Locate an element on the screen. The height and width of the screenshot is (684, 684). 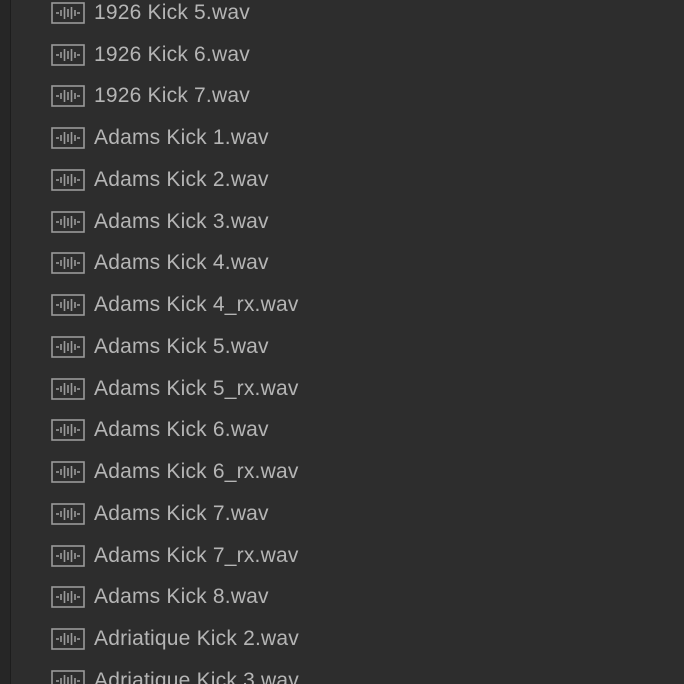
file-label: Adams Kick 4.wav is located at coordinates (181, 263).